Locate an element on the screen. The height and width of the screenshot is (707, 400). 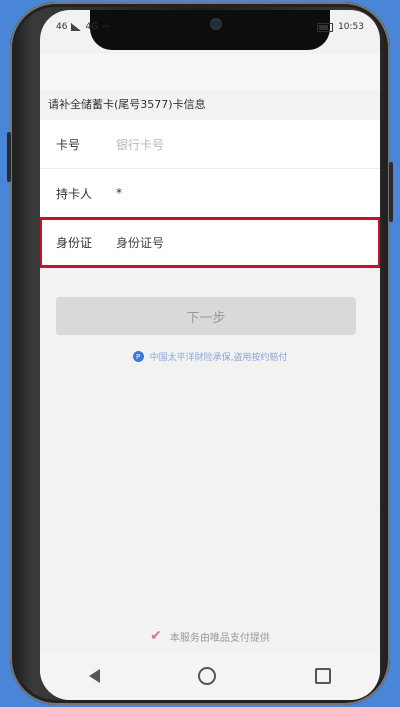
signal-icon is located at coordinates (76, 27).